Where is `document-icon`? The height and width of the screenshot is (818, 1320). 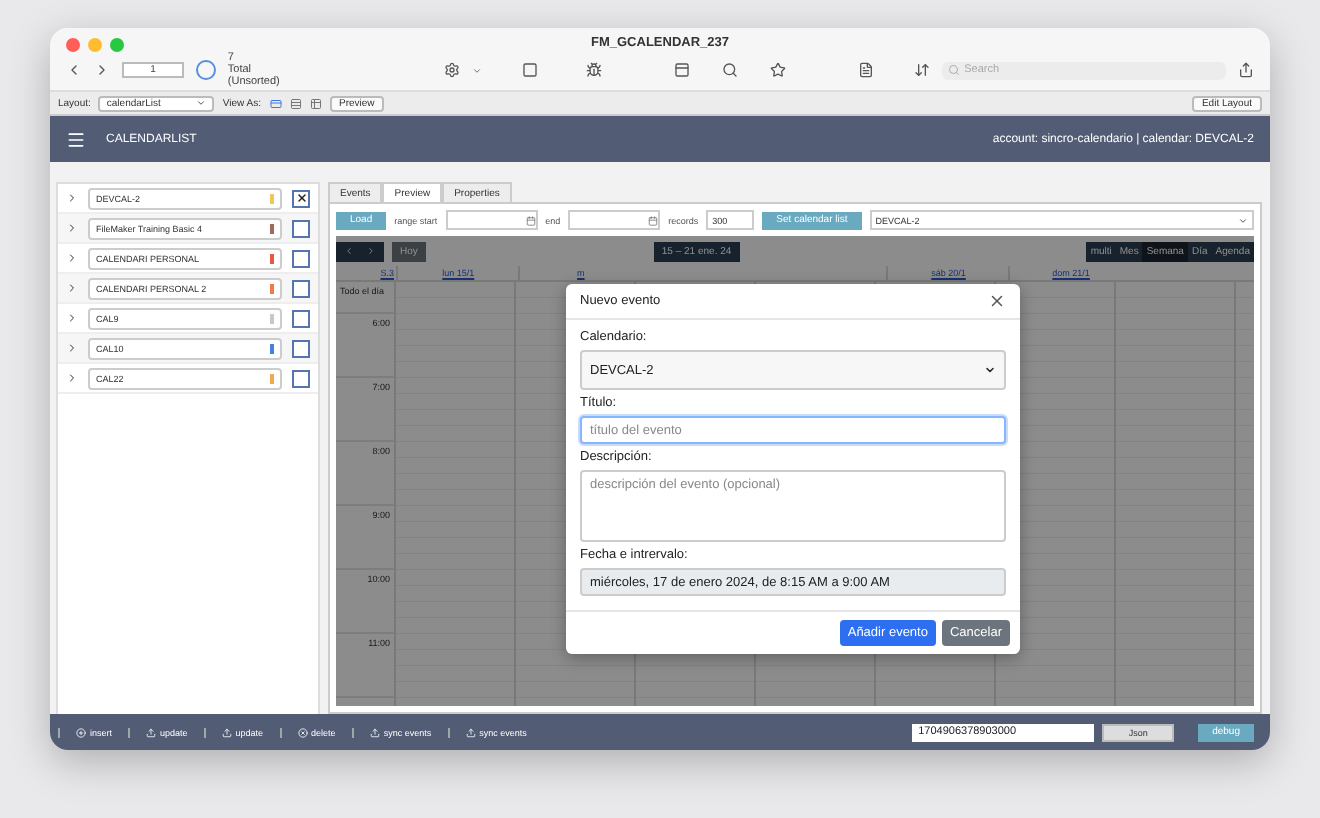
document-icon is located at coordinates (866, 70).